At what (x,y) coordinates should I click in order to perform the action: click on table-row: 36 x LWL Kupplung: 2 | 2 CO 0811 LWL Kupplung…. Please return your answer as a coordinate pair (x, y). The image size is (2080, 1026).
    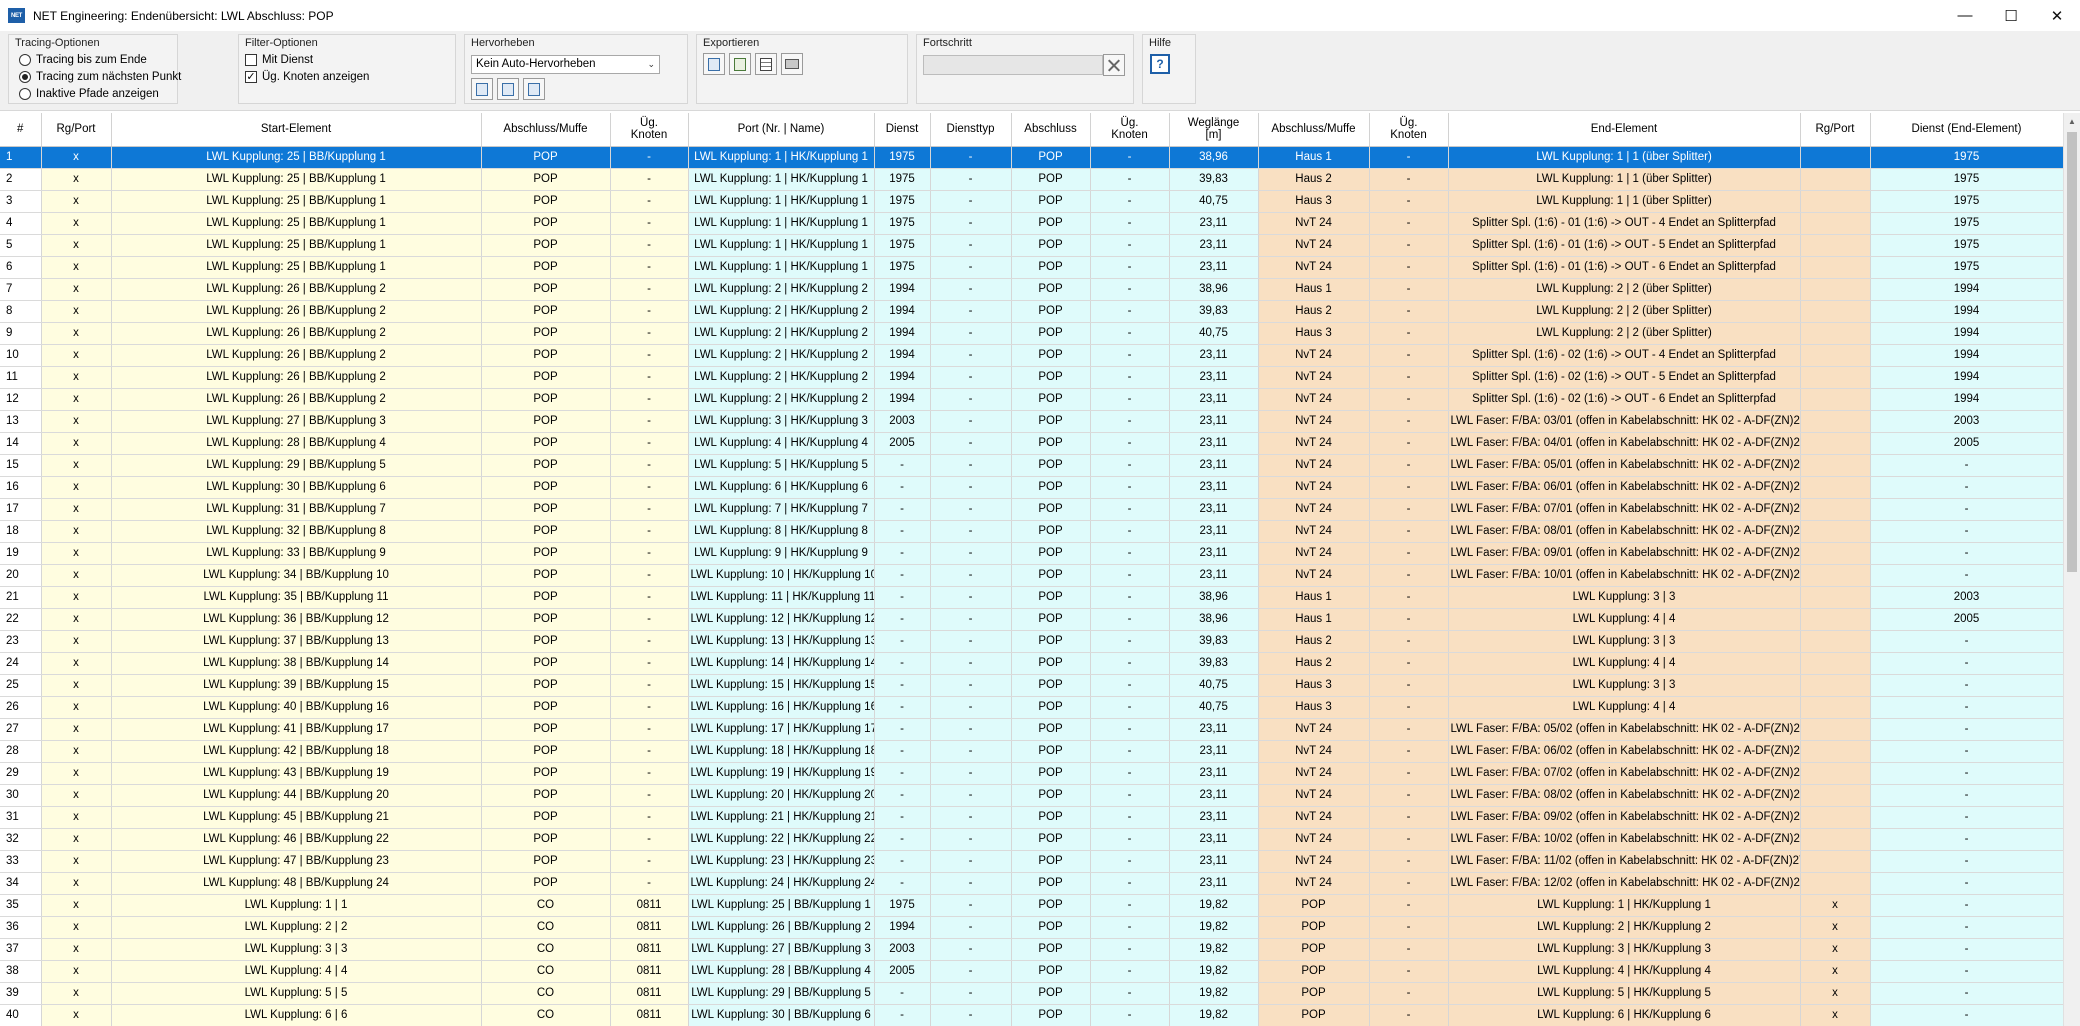
    Looking at the image, I should click on (1032, 927).